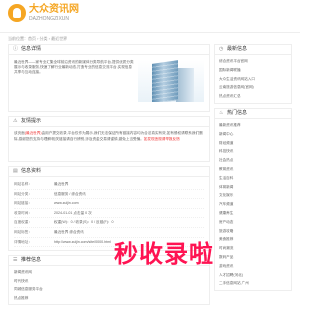 Image resolution: width=320 pixels, height=309 pixels. Describe the element at coordinates (23, 184) in the screenshot. I see `info-key: 网站名称：` at that location.